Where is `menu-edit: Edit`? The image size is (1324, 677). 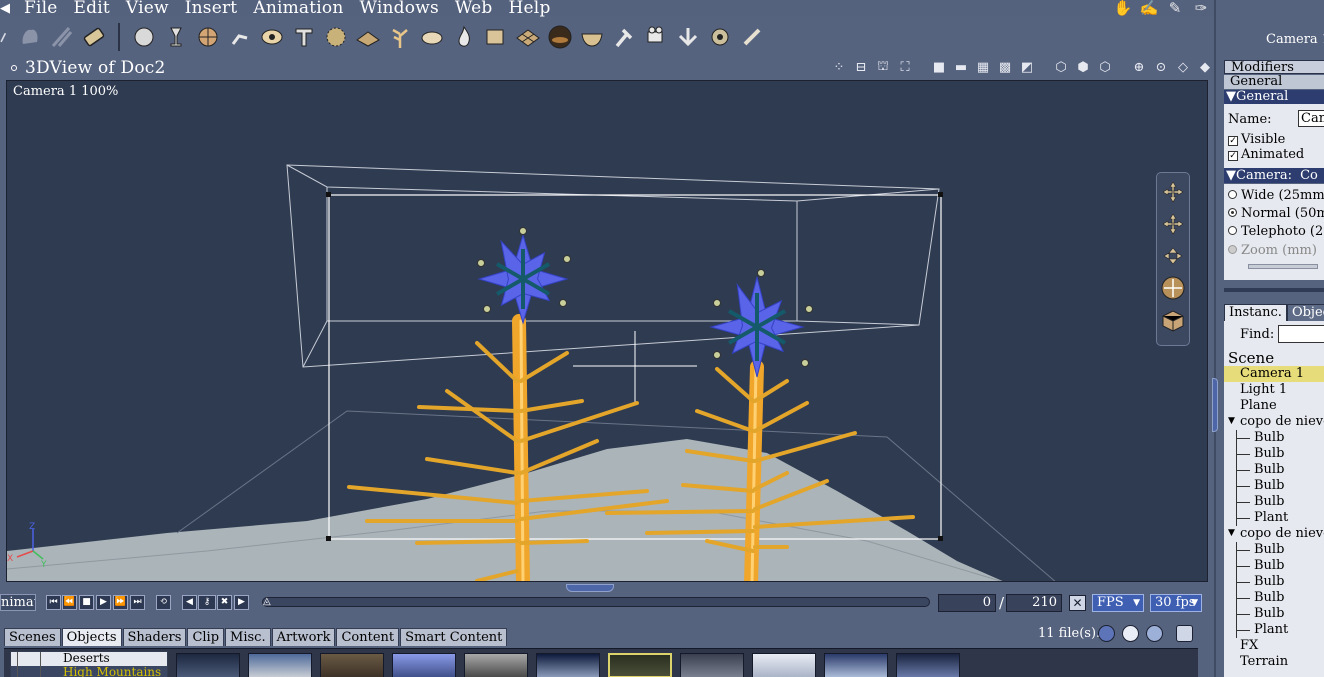
menu-edit: Edit is located at coordinates (92, 8).